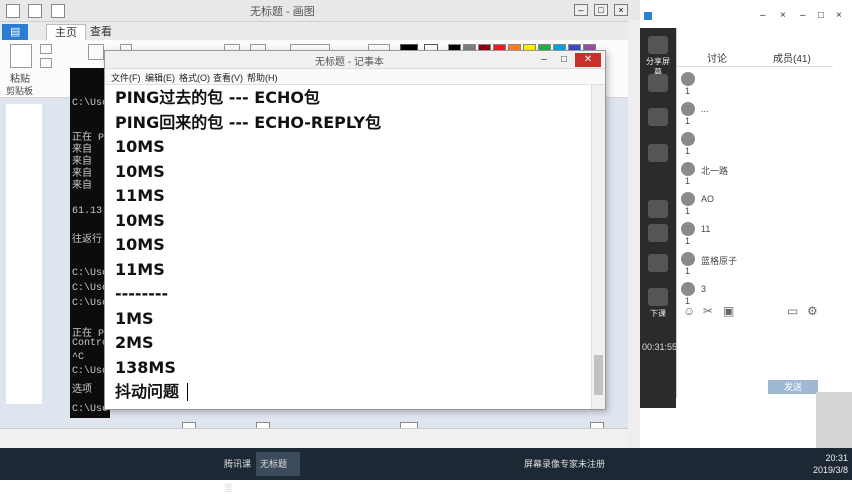 The width and height of the screenshot is (852, 500). What do you see at coordinates (20, 79) in the screenshot?
I see `paste-label: 粘贴` at bounding box center [20, 79].